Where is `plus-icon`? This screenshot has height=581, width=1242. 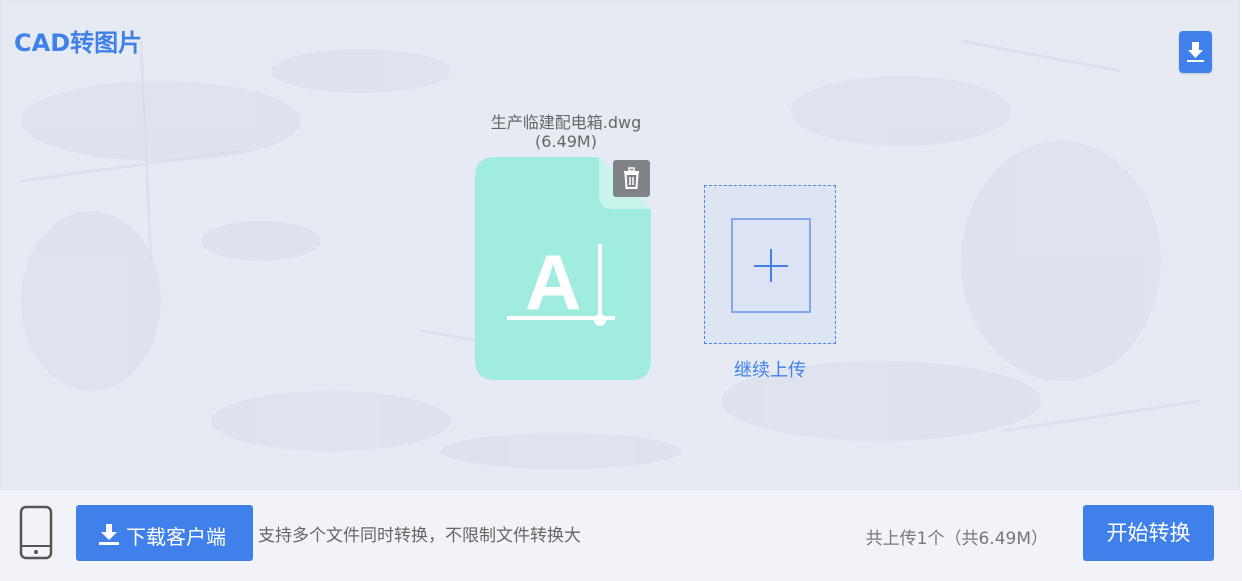 plus-icon is located at coordinates (771, 265).